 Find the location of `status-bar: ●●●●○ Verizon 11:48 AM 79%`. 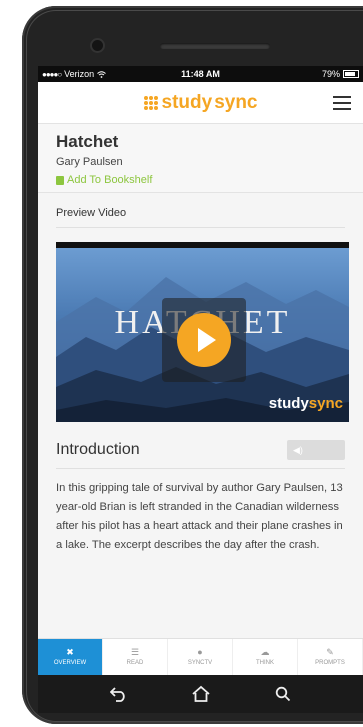

status-bar: ●●●●○ Verizon 11:48 AM 79% is located at coordinates (200, 74).